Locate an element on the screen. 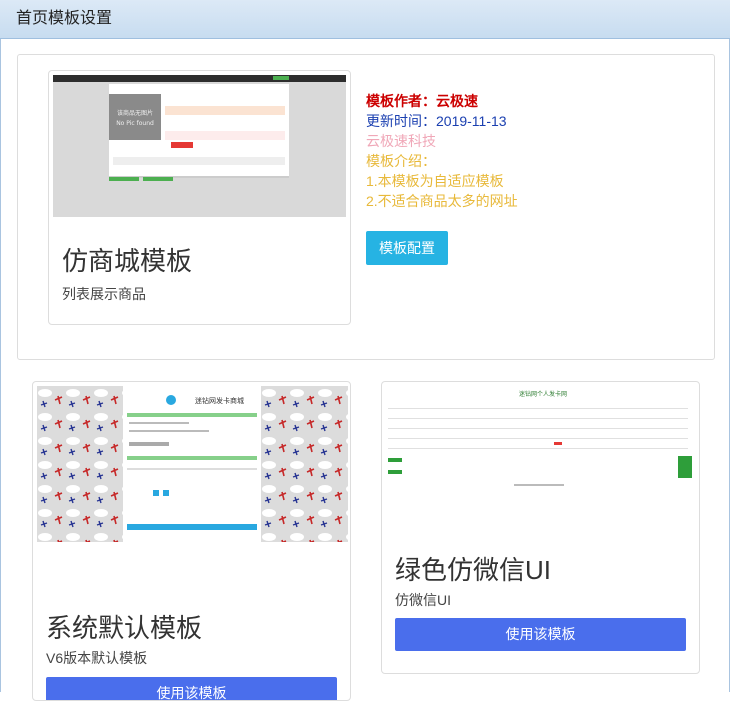 This screenshot has height=701, width=730. thumb-text-1: 该商品无图片 is located at coordinates (135, 113).